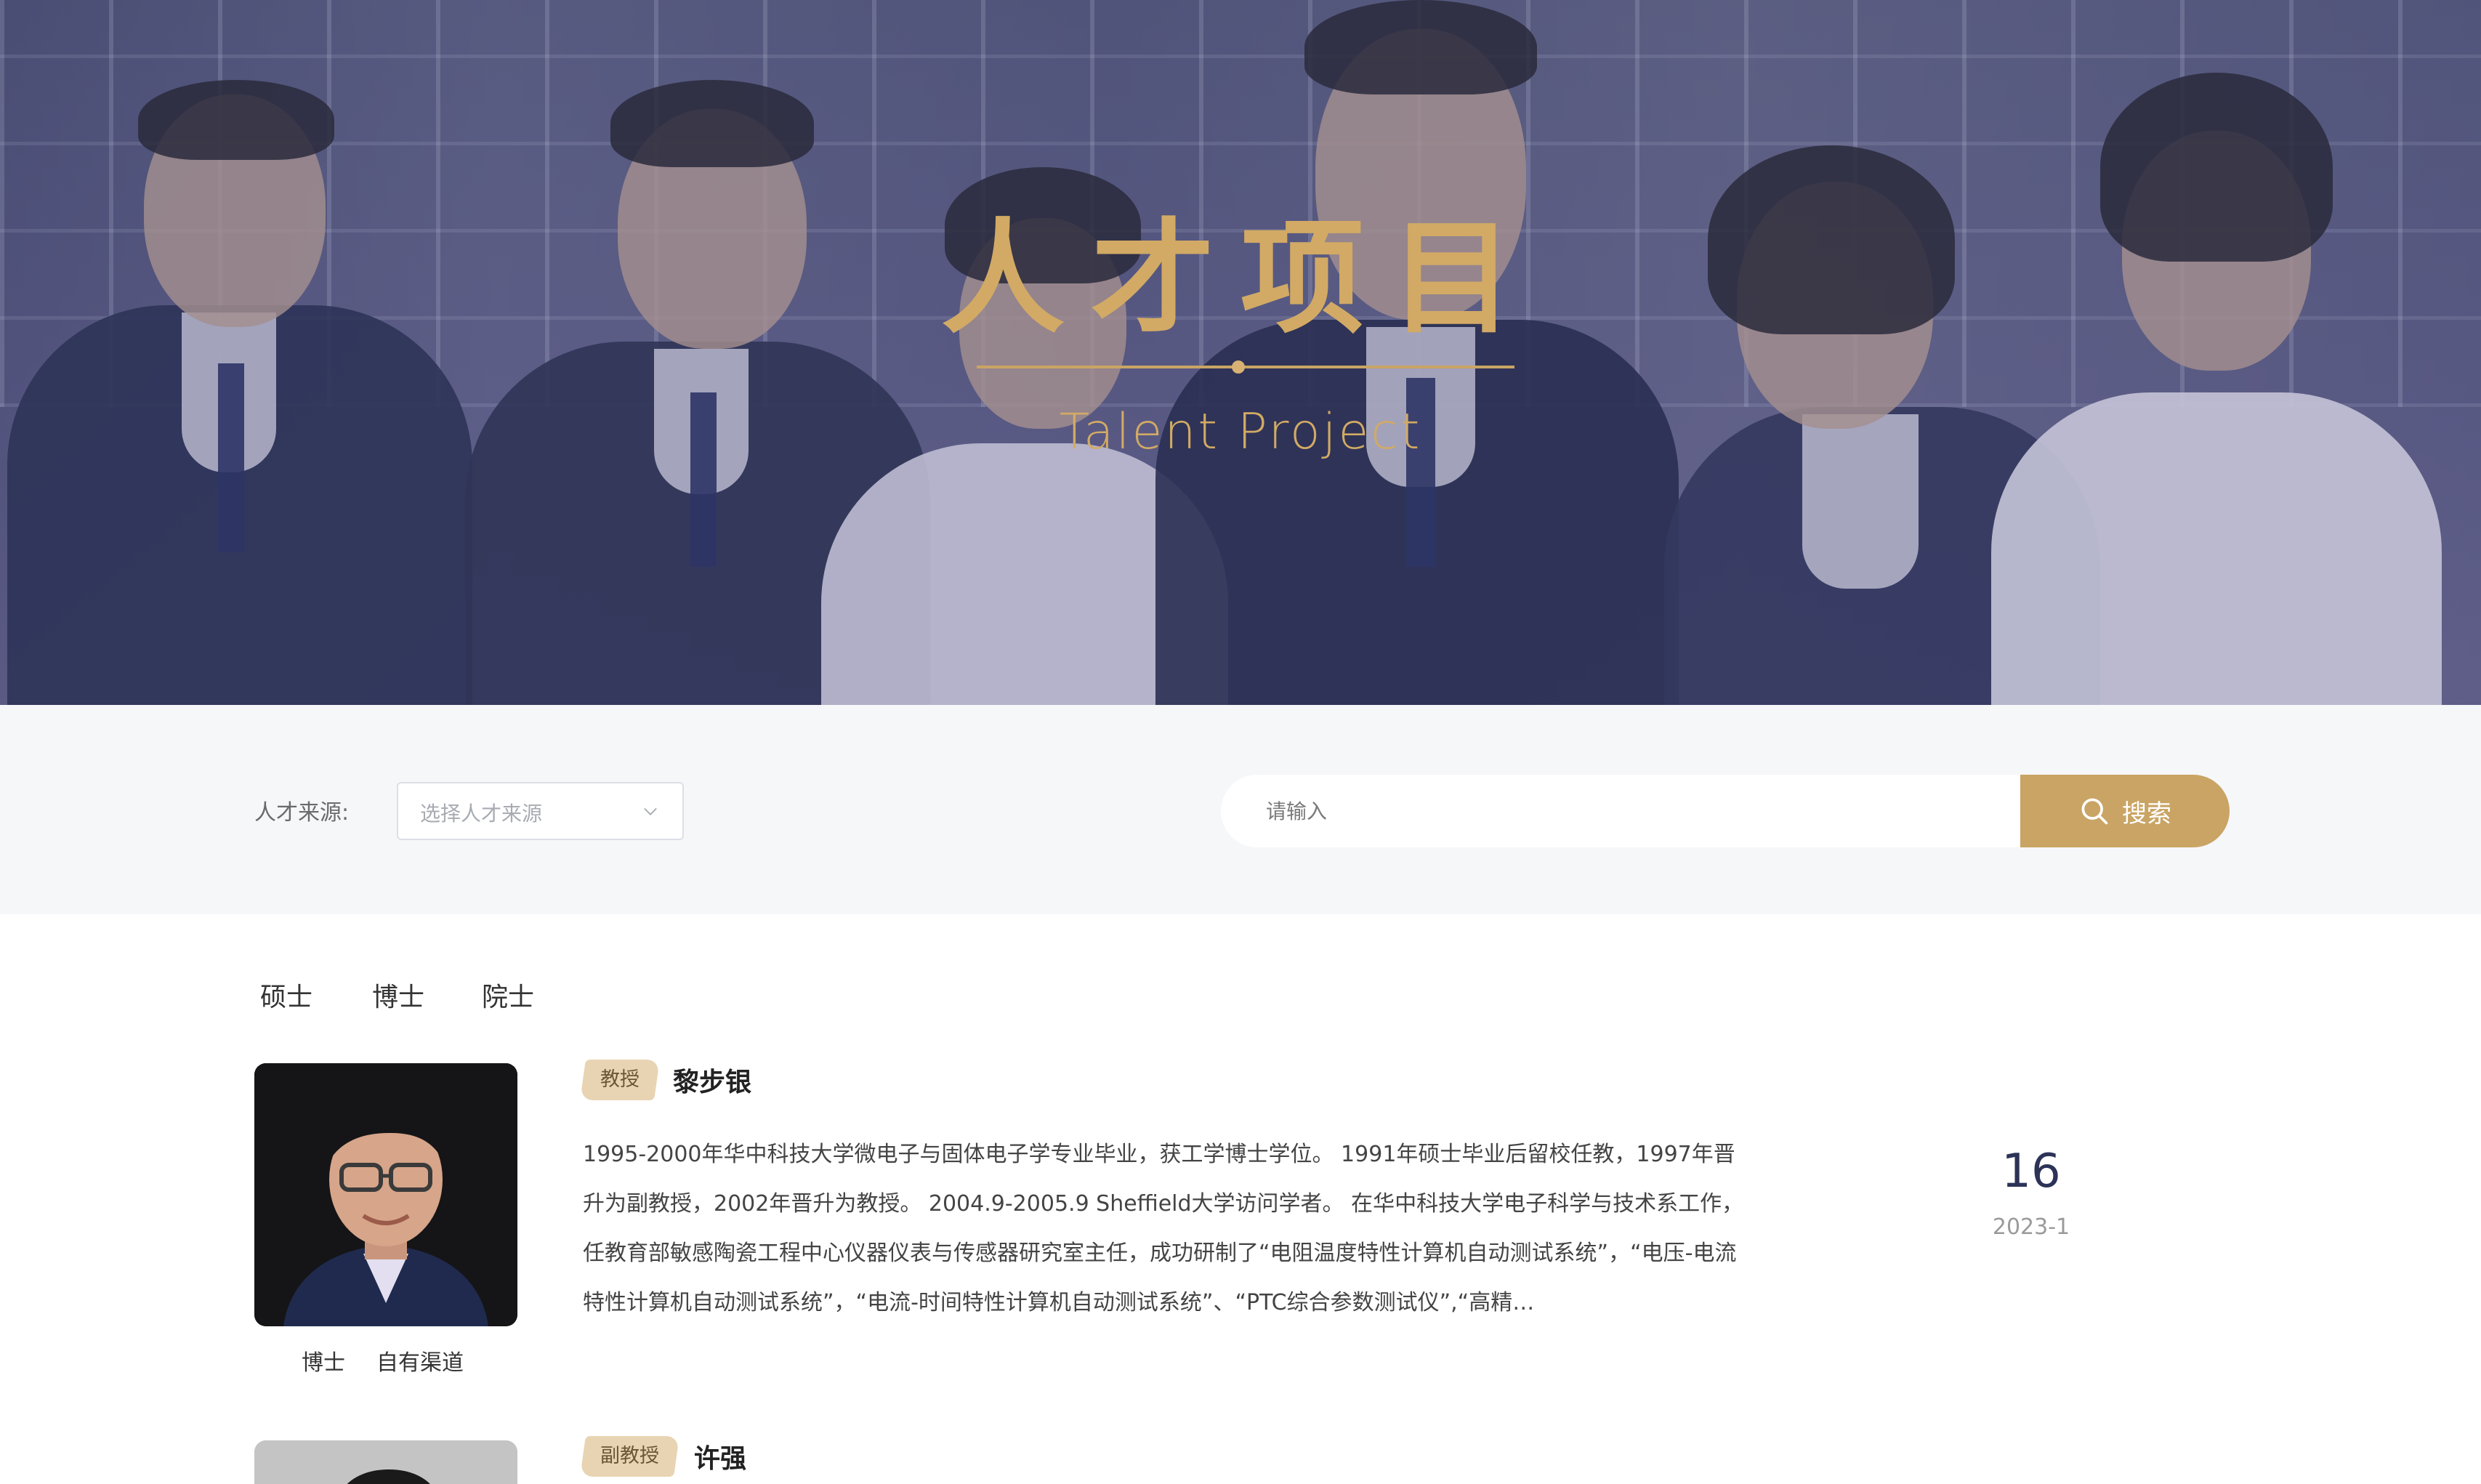 Image resolution: width=2481 pixels, height=1484 pixels. What do you see at coordinates (712, 1080) in the screenshot?
I see `talent-name: 黎步银` at bounding box center [712, 1080].